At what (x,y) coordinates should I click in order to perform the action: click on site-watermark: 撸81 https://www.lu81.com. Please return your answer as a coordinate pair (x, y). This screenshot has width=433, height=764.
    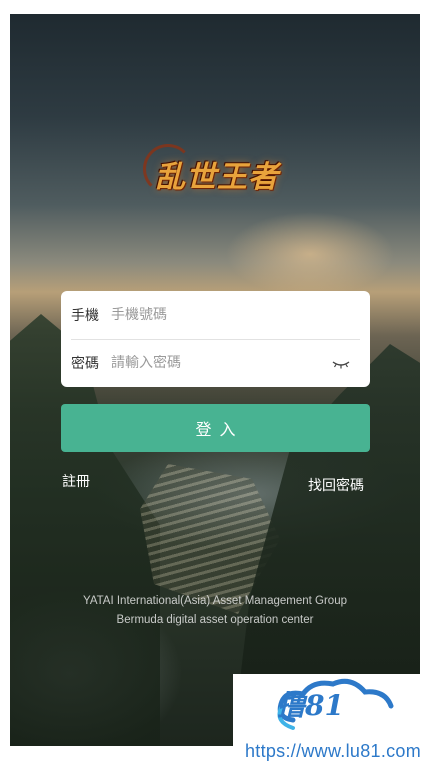
    Looking at the image, I should click on (333, 719).